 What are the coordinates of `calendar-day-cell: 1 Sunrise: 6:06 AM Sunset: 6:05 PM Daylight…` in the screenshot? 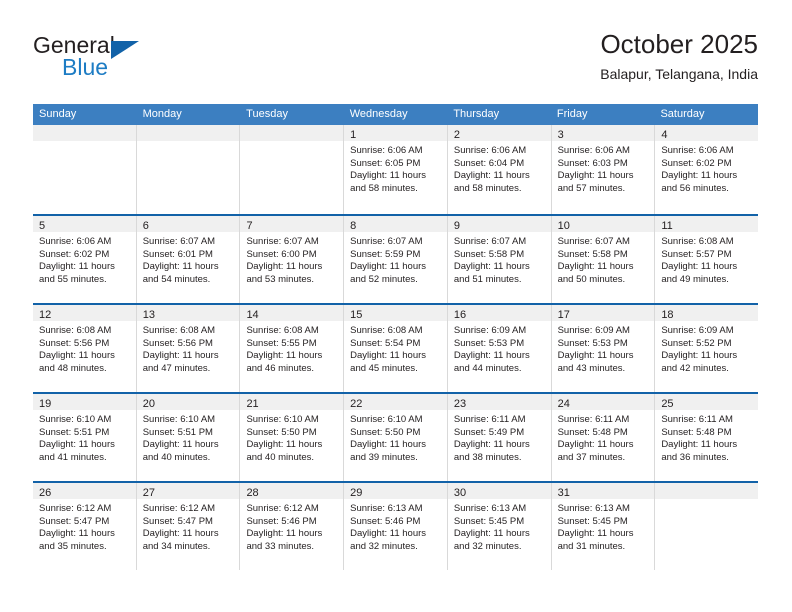 It's located at (395, 169).